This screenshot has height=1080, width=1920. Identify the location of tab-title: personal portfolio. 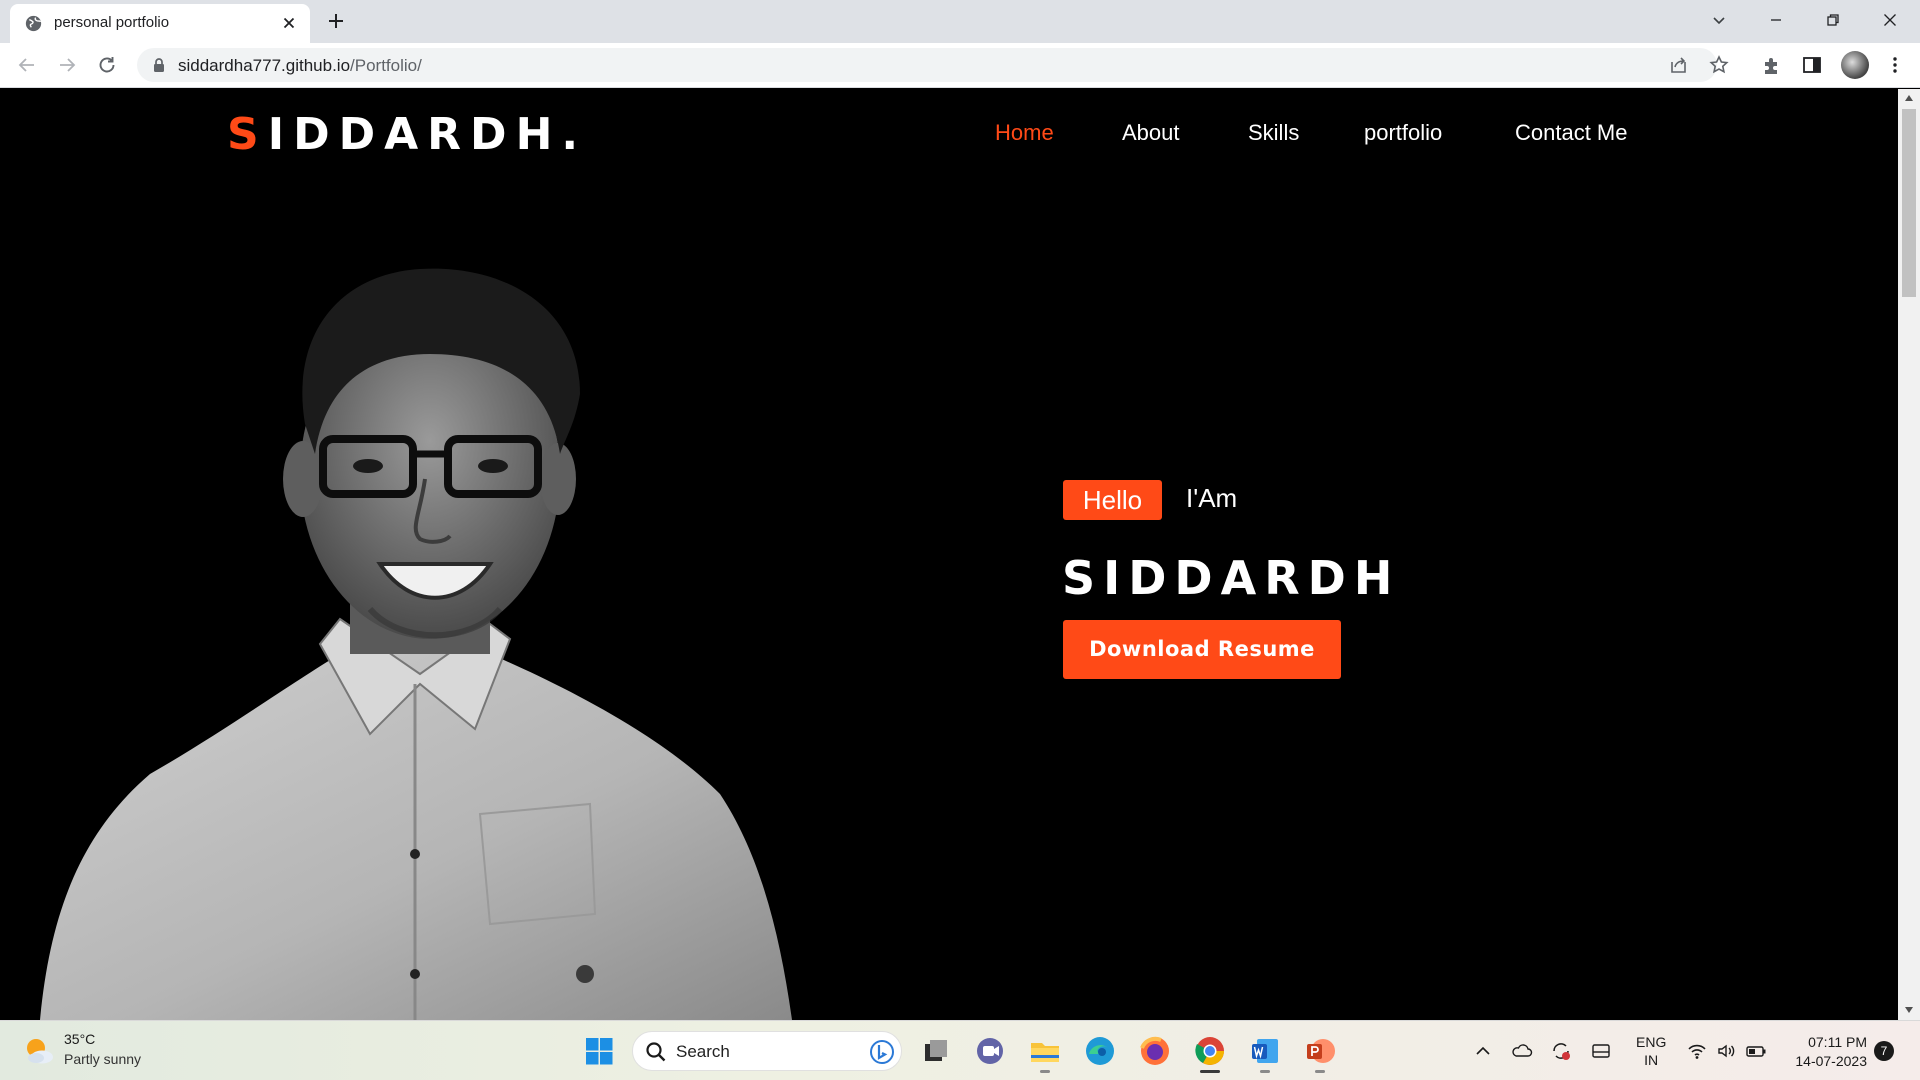
(112, 22).